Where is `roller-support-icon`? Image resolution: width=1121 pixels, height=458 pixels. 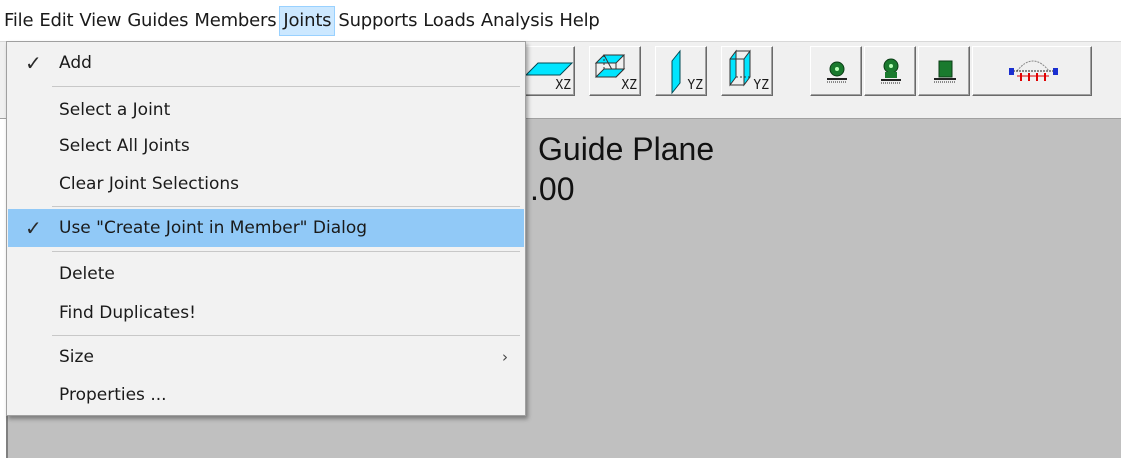
roller-support-icon is located at coordinates (891, 71).